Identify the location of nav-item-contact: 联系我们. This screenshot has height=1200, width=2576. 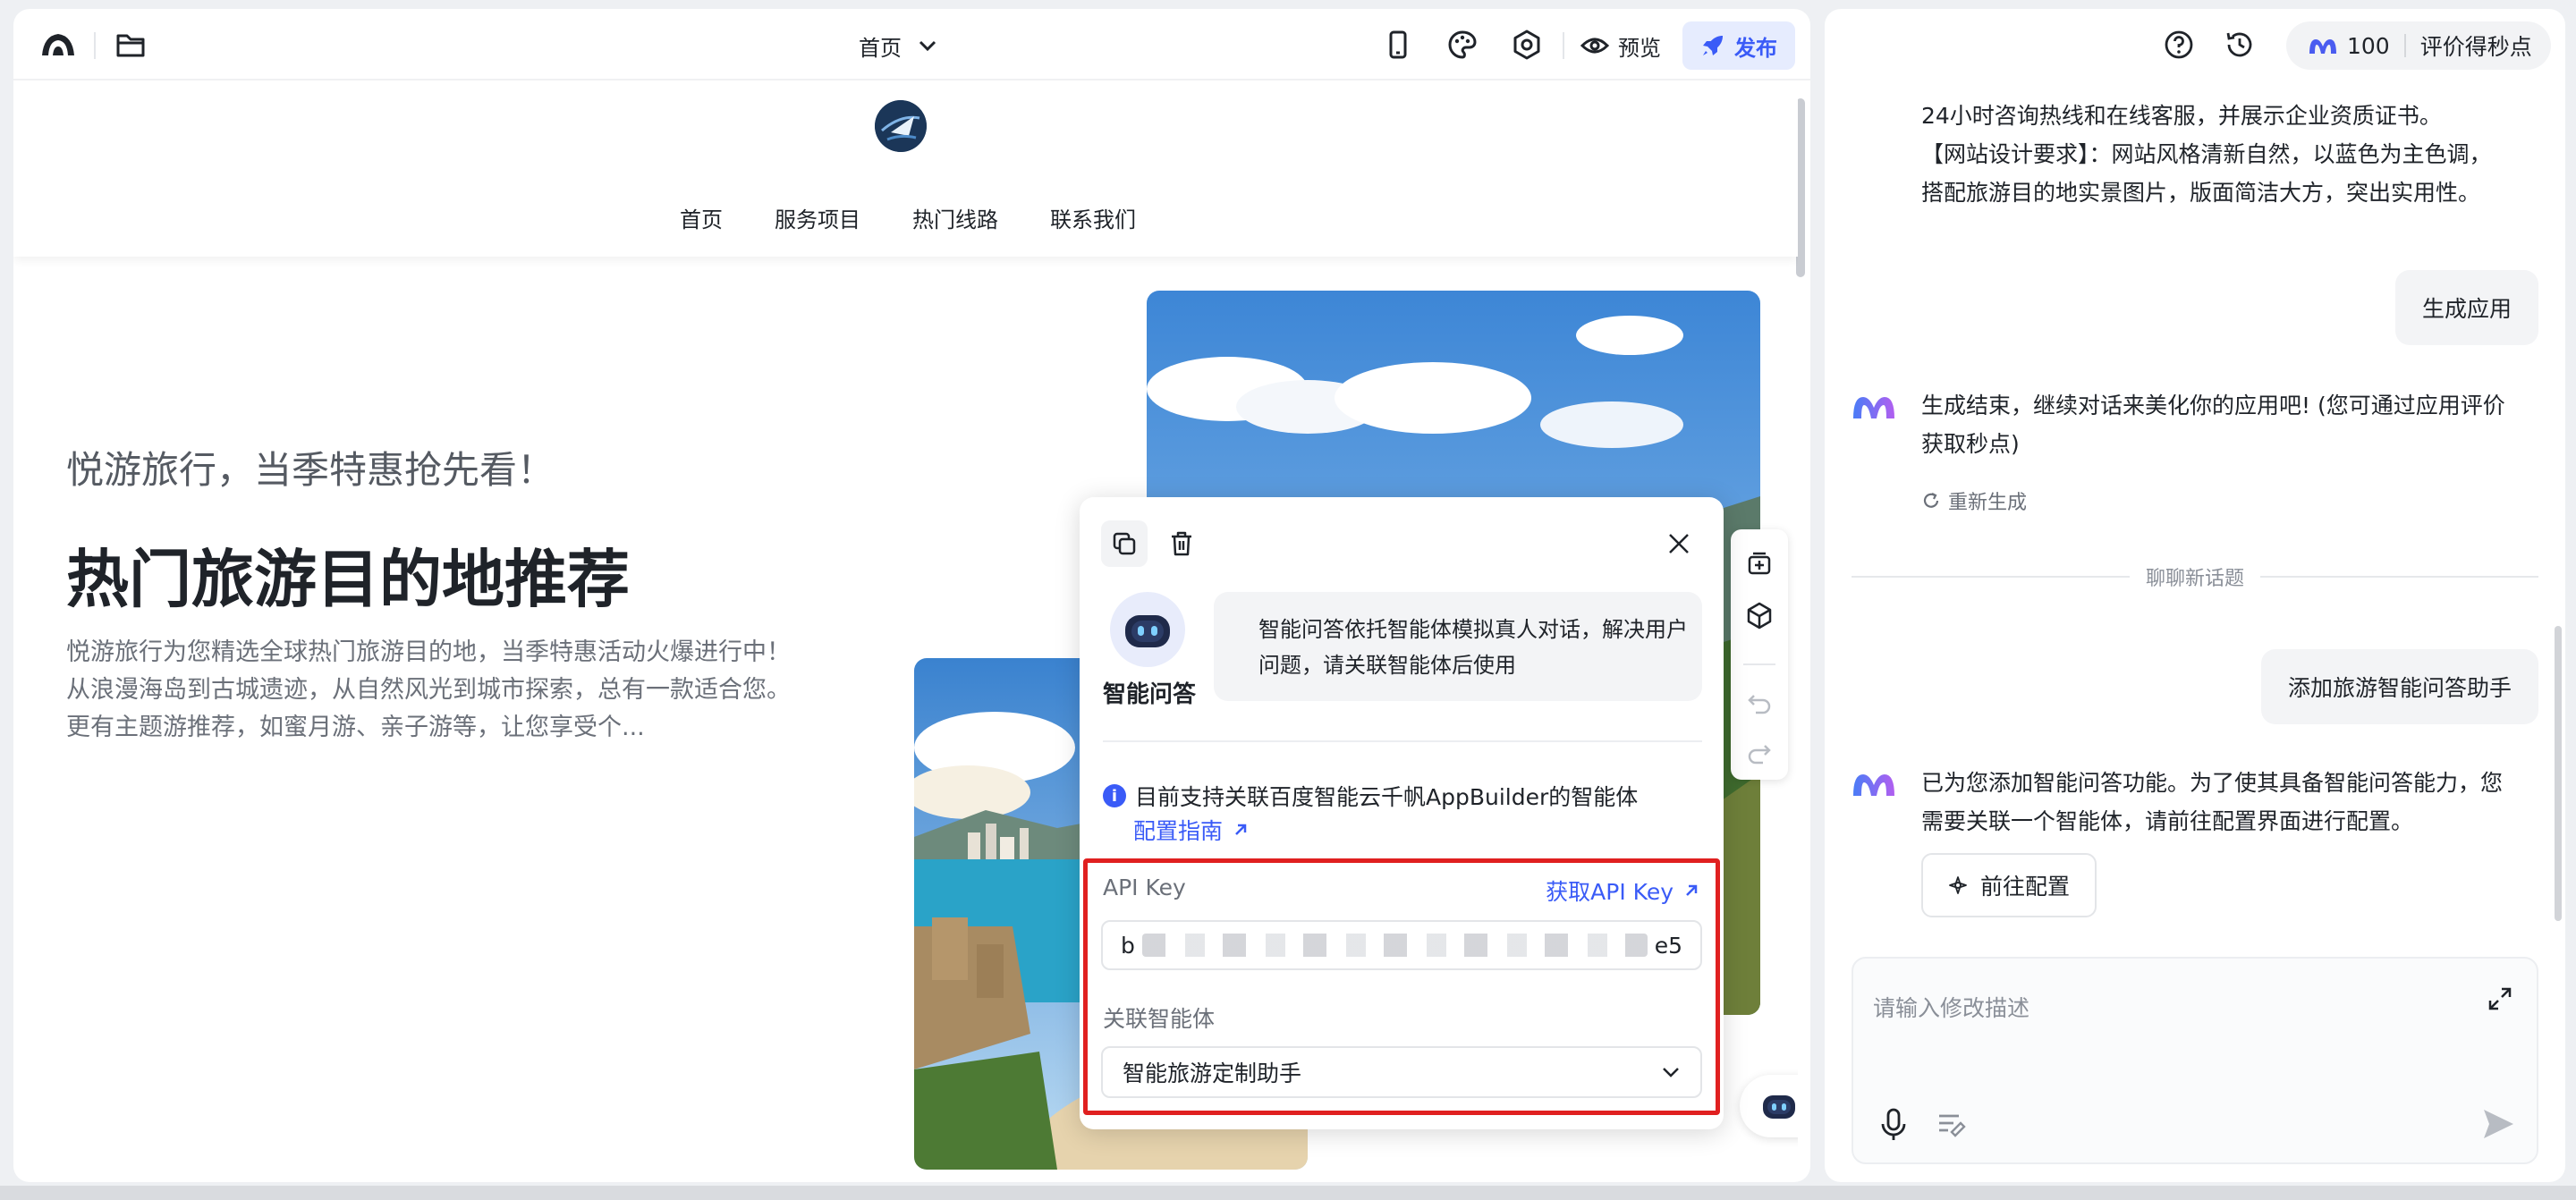
(1093, 218).